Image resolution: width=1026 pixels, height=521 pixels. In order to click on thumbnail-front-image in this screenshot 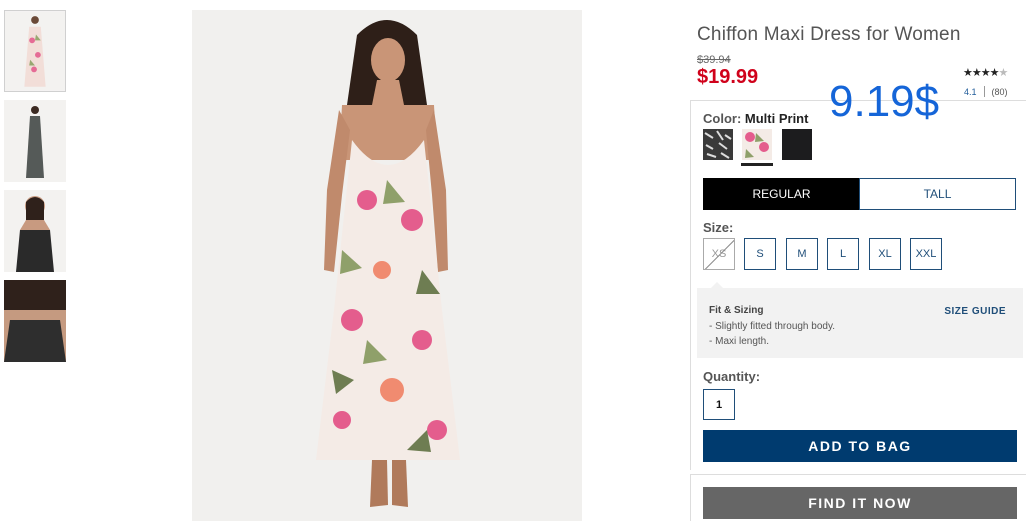, I will do `click(35, 51)`.